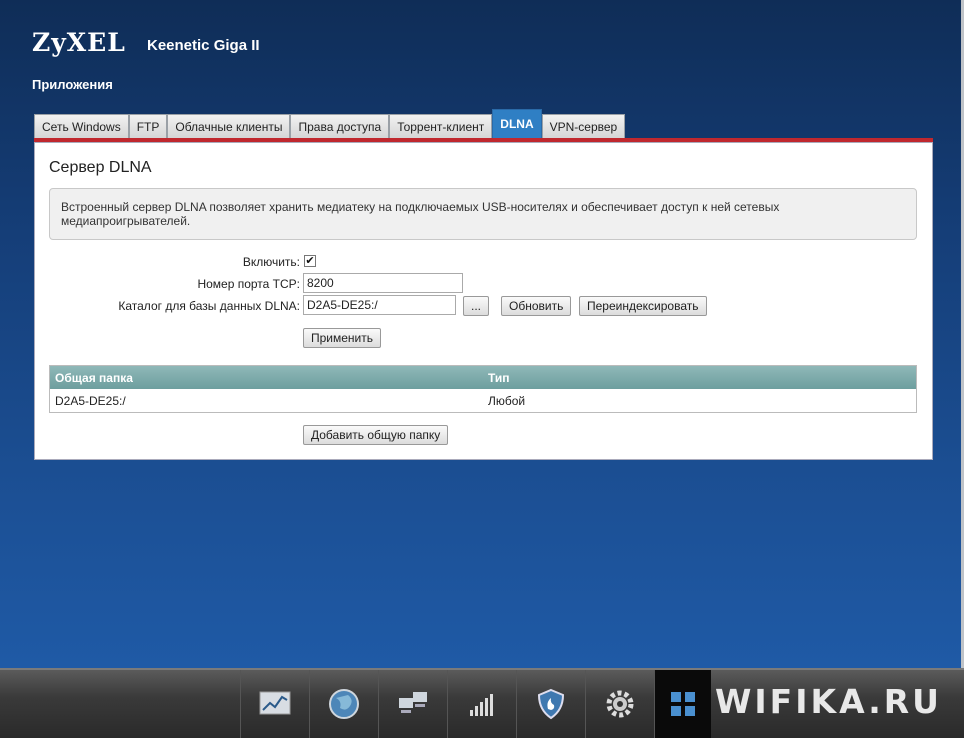  What do you see at coordinates (682, 704) in the screenshot?
I see `apps-grid-icon` at bounding box center [682, 704].